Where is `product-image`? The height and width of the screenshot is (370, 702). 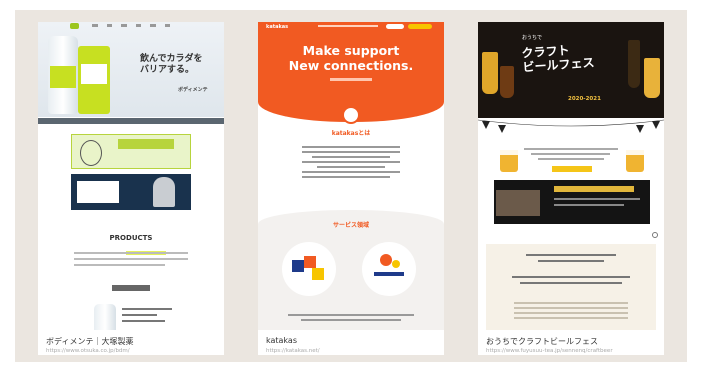
product-image is located at coordinates (105, 317).